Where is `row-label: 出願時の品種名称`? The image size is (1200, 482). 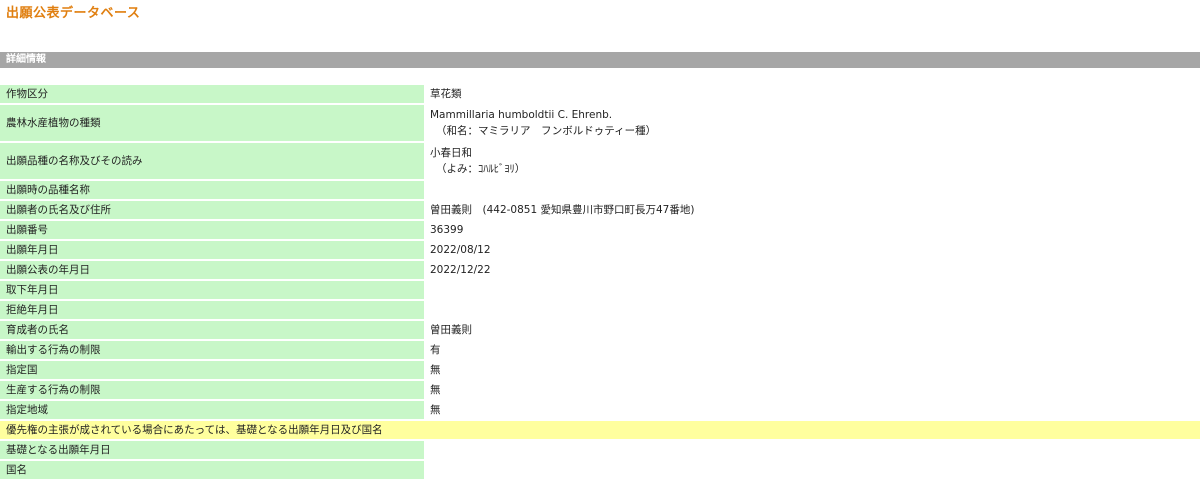
row-label: 出願時の品種名称 is located at coordinates (212, 191).